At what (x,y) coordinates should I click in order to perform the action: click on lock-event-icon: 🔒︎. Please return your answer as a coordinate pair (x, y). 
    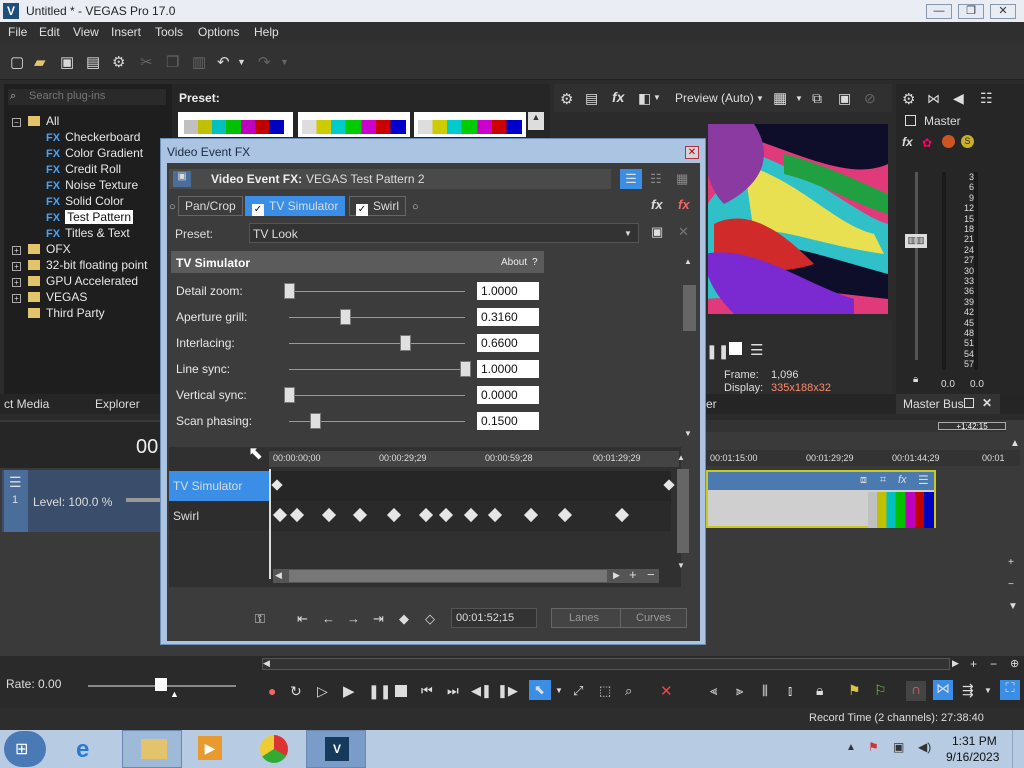
    Looking at the image, I should click on (819, 690).